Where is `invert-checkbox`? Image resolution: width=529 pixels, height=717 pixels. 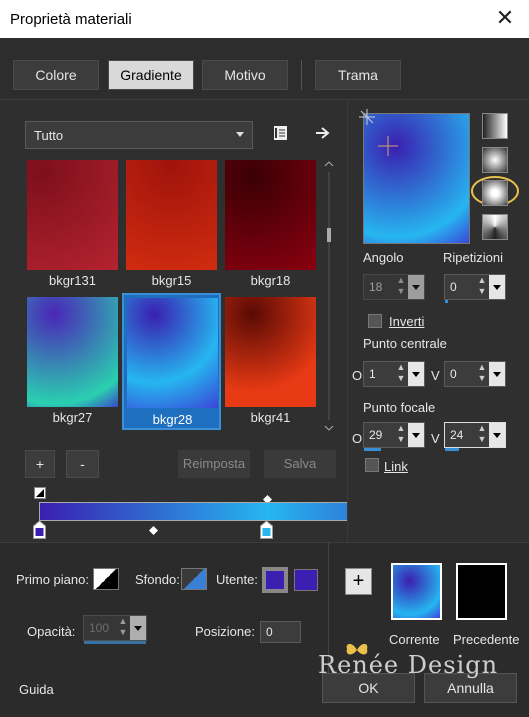
invert-checkbox is located at coordinates (375, 321).